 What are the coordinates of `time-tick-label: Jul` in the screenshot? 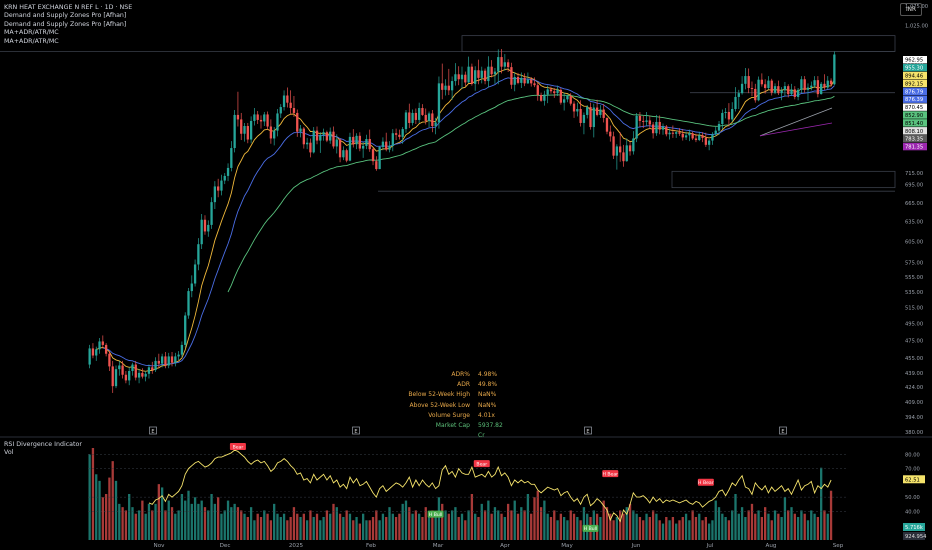 It's located at (710, 546).